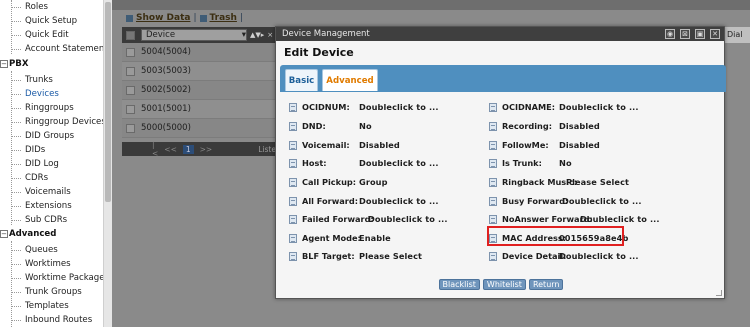 The width and height of the screenshot is (750, 327). I want to click on grid-header: Device ▾ ▲▼▸ ×, so click(201, 35).